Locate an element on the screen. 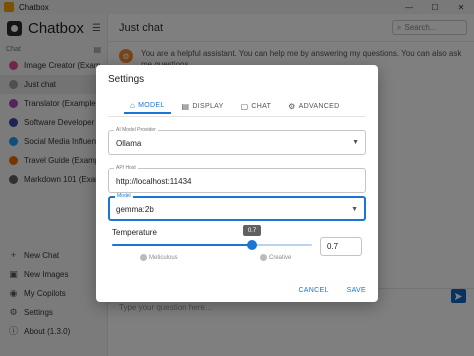 This screenshot has height=356, width=474. tab-display-label: DISPLAY is located at coordinates (208, 106).